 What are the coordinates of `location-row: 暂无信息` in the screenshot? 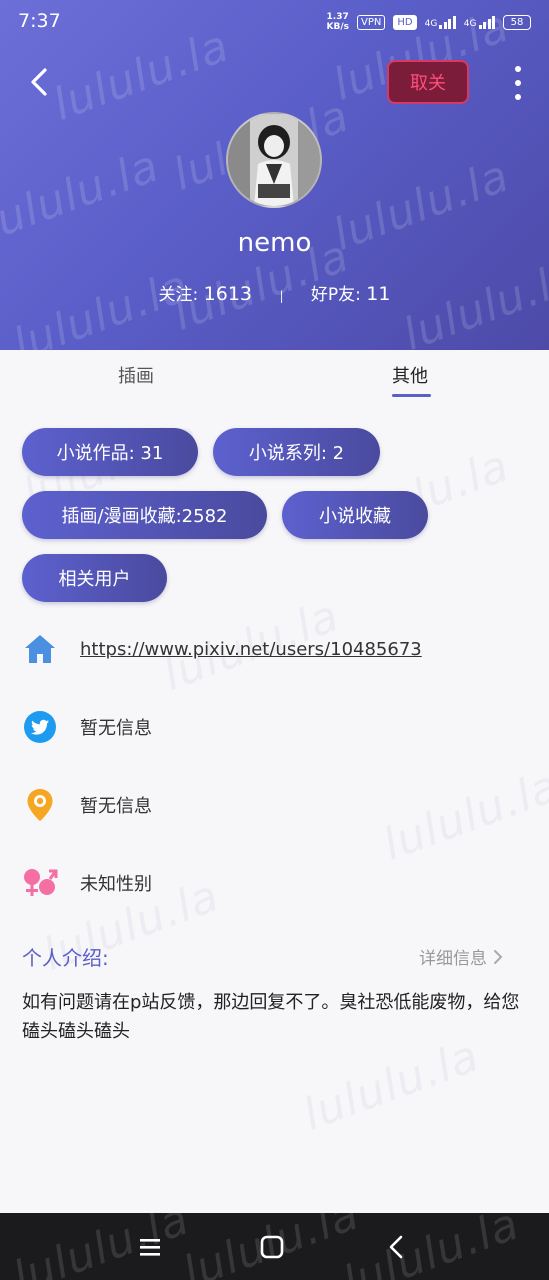 It's located at (87, 805).